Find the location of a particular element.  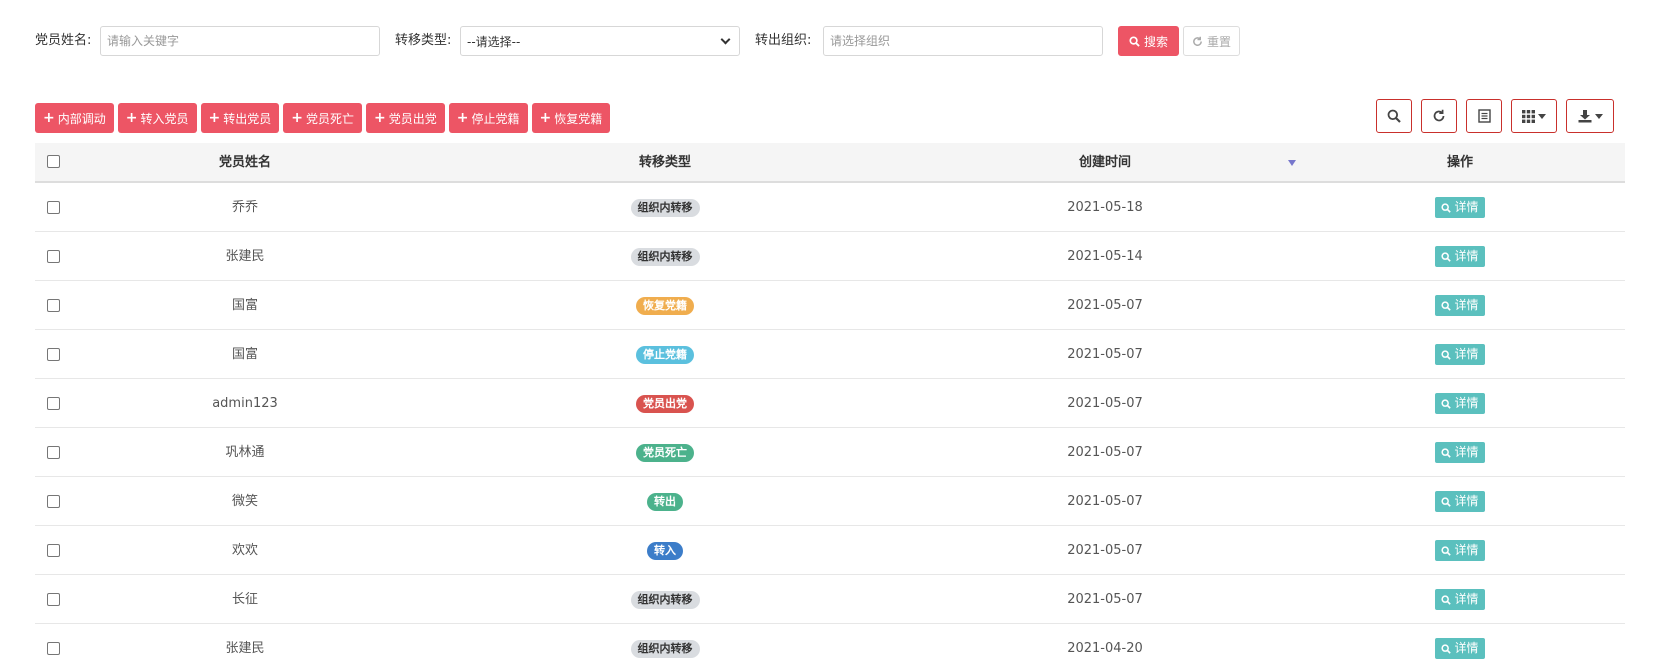

column-header-name: 党员姓名 is located at coordinates (245, 163).